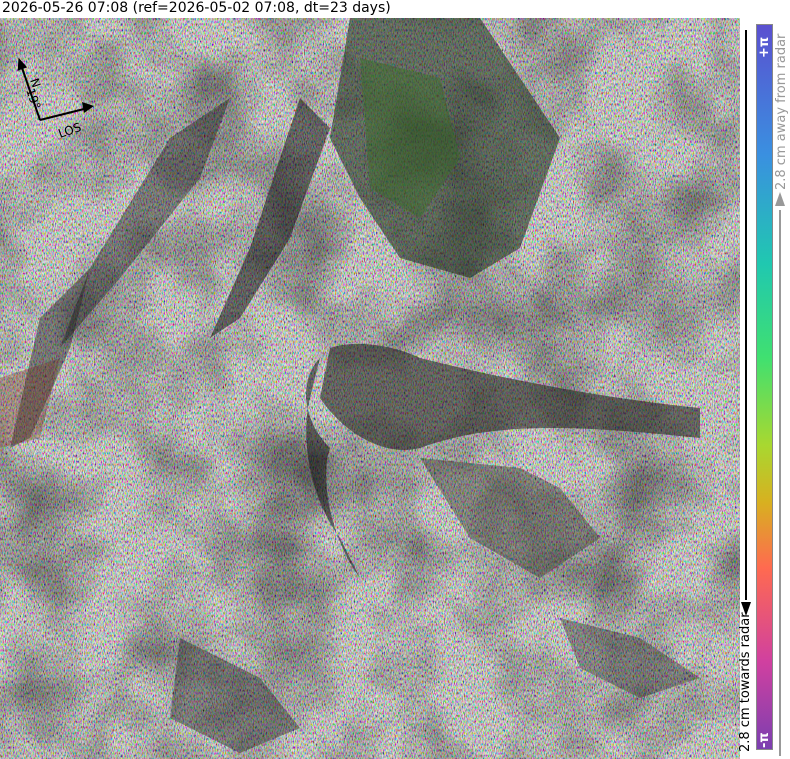 The image size is (790, 759). I want to click on compass-rose: N 19° LOS, so click(55, 99).